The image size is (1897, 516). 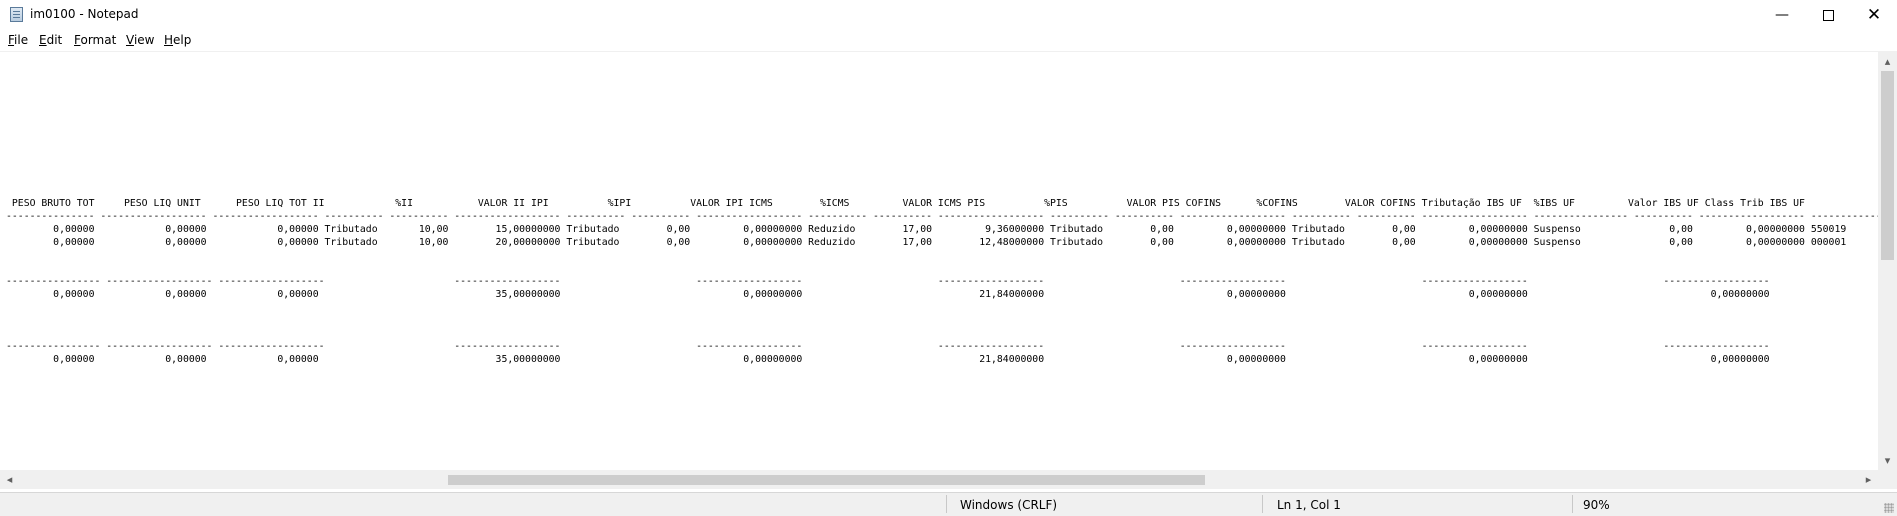 What do you see at coordinates (1596, 505) in the screenshot?
I see `zoom-level-status: 90%` at bounding box center [1596, 505].